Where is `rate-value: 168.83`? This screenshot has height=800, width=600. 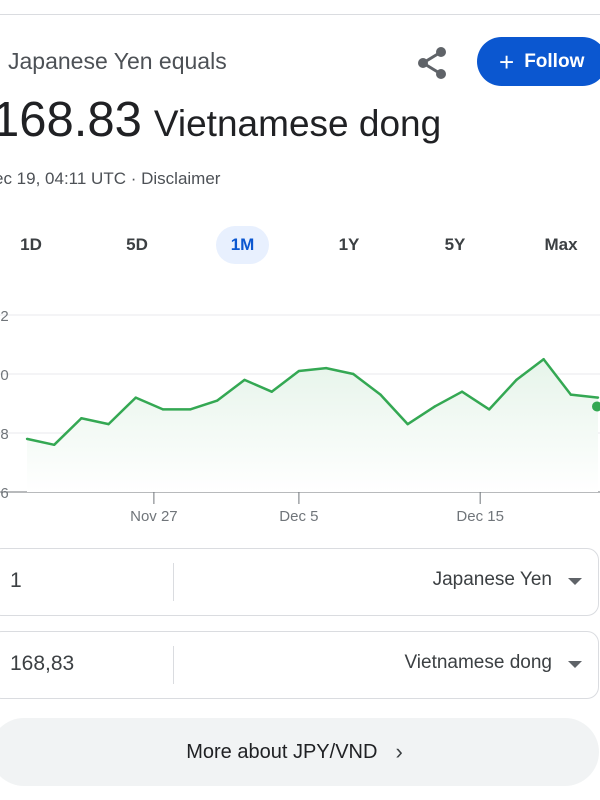 rate-value: 168.83 is located at coordinates (71, 120).